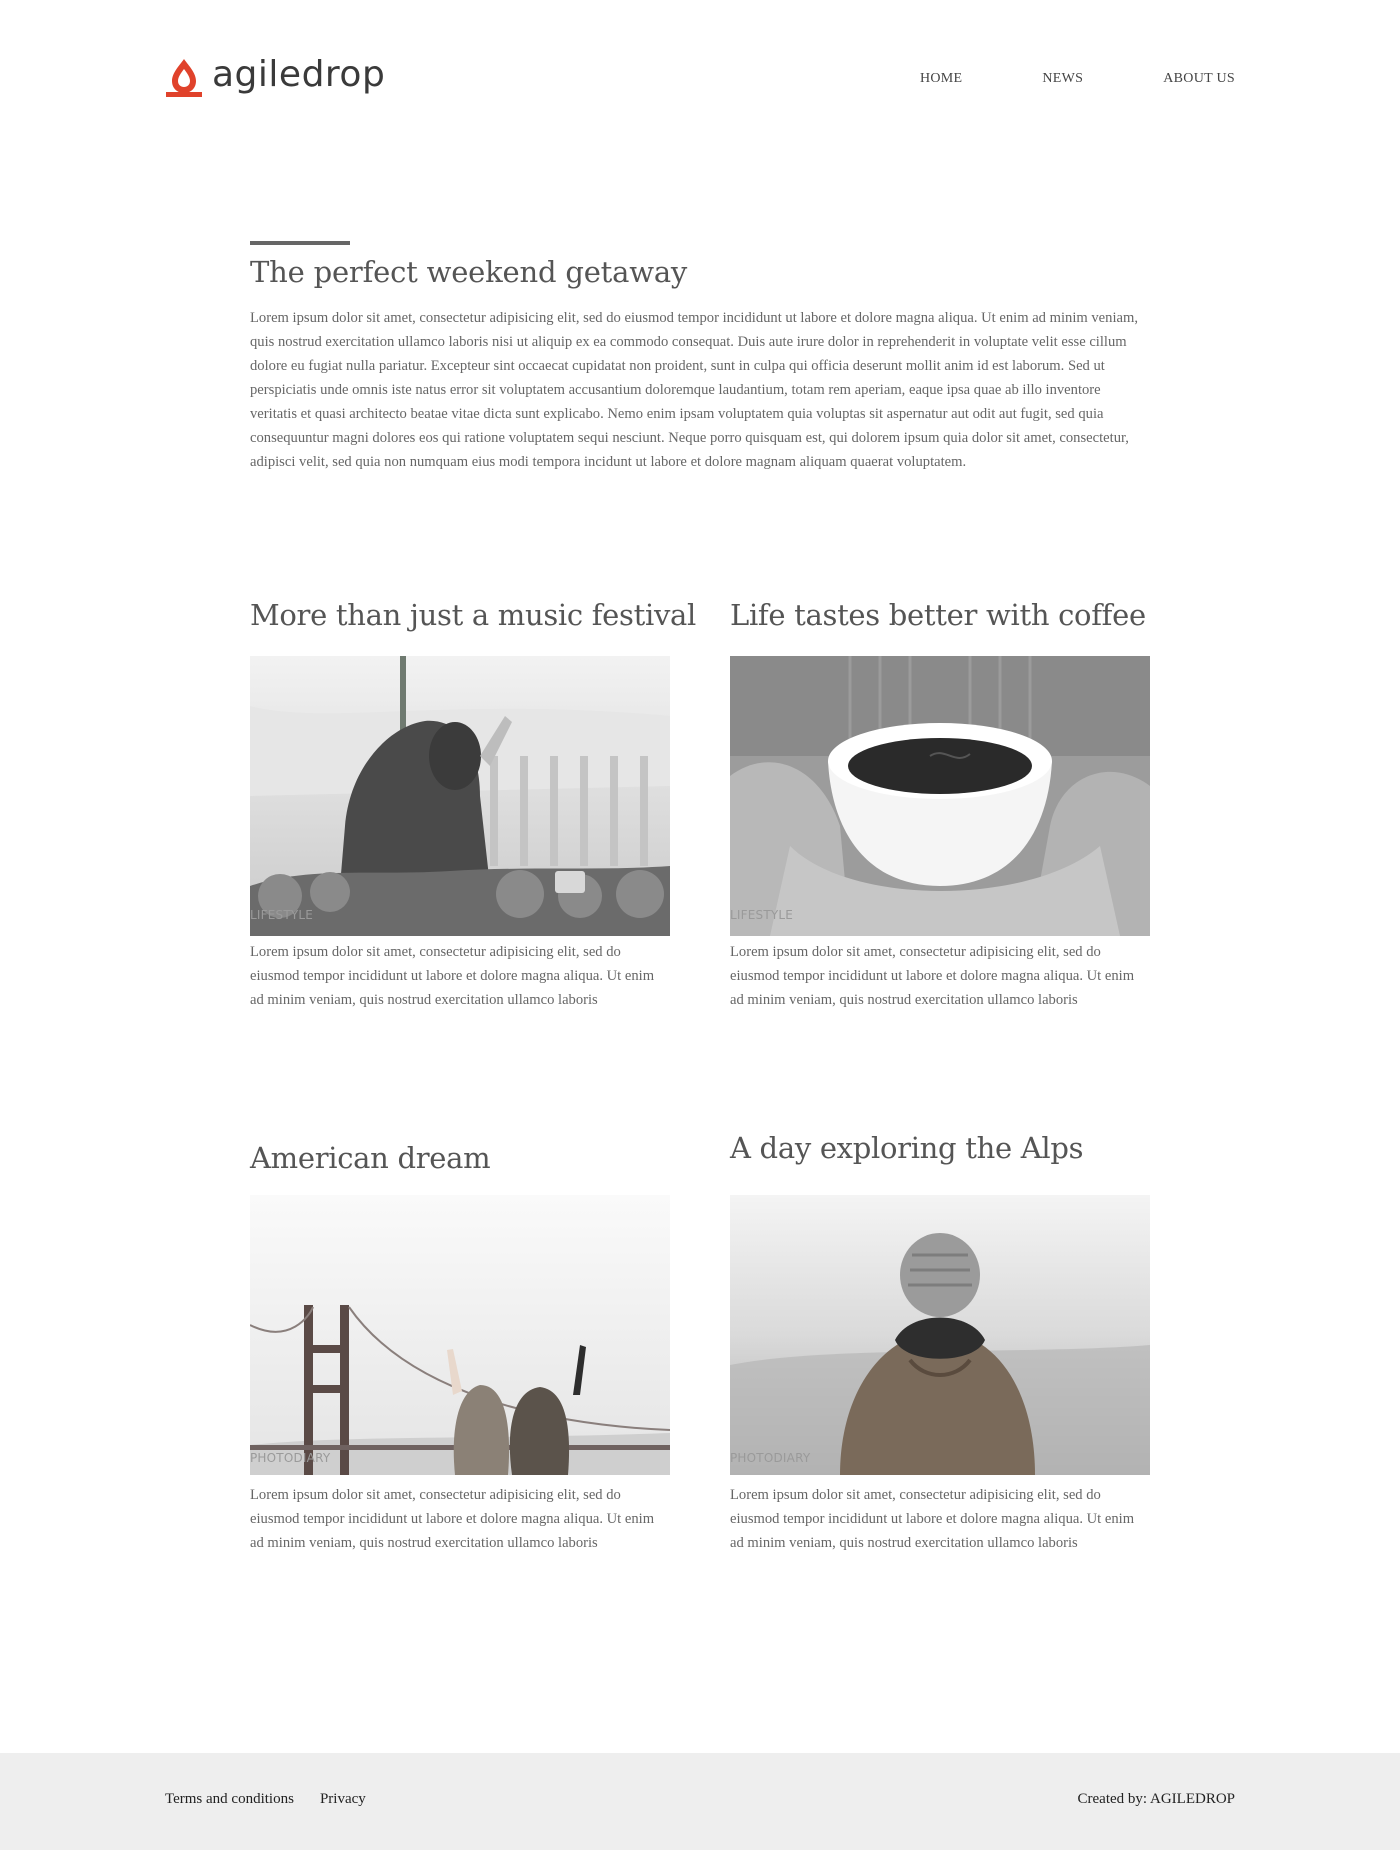 The image size is (1400, 1850). Describe the element at coordinates (300, 243) in the screenshot. I see `title-rule` at that location.